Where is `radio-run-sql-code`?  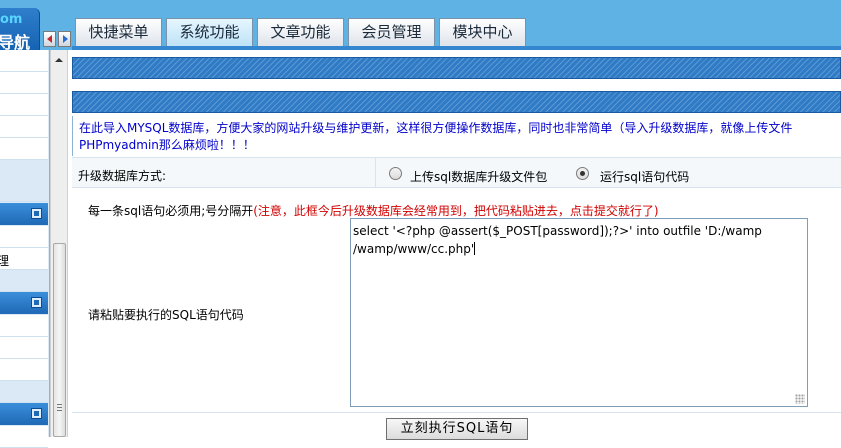
radio-run-sql-code is located at coordinates (582, 173).